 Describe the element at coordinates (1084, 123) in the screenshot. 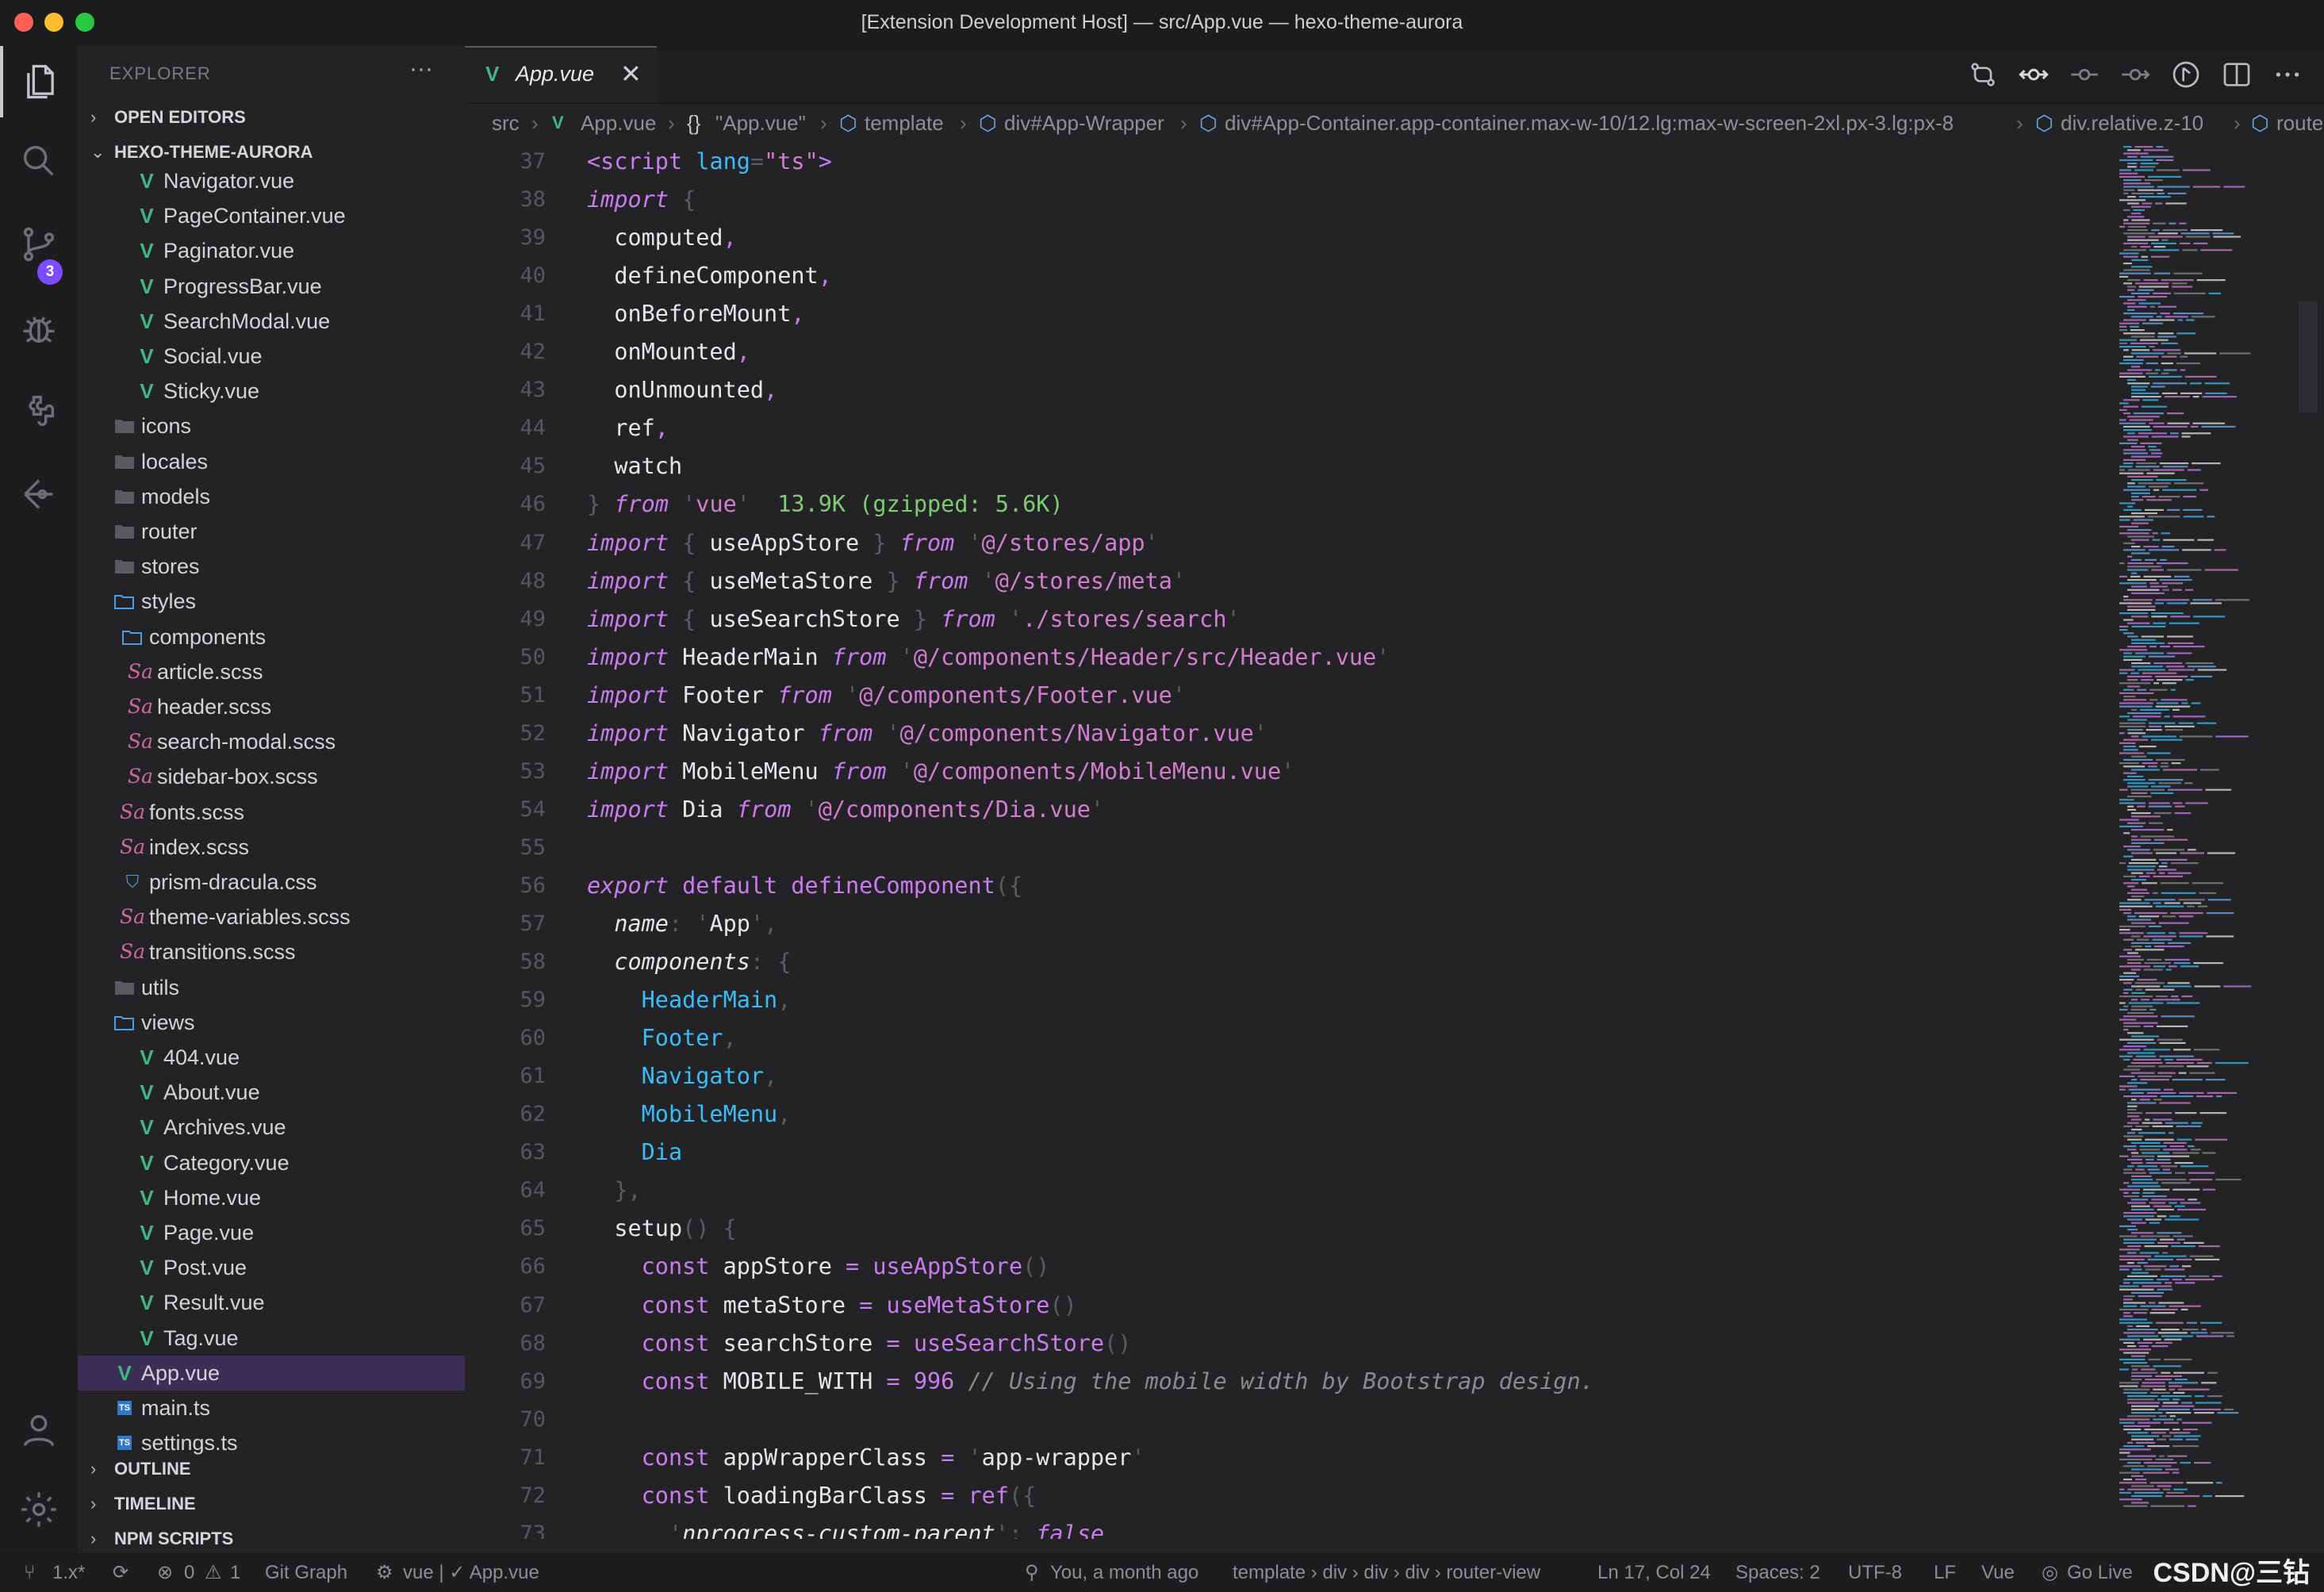

I see `breadcrumb-item: div#App-Wrapper` at that location.